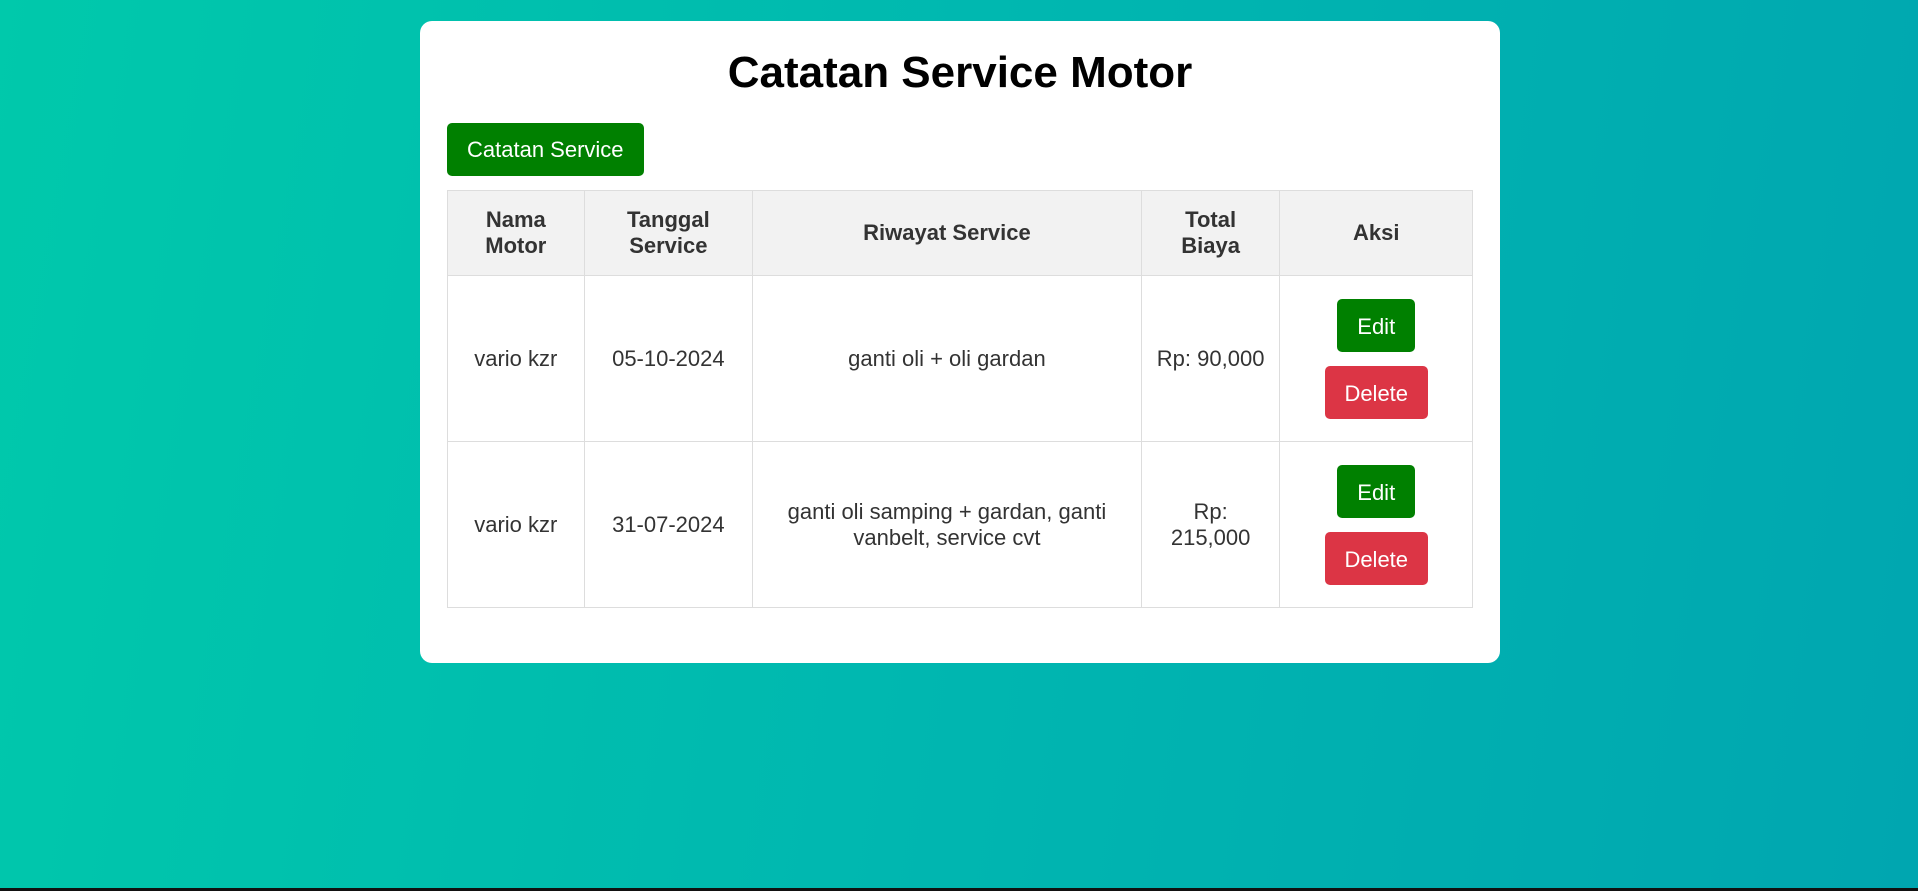 The height and width of the screenshot is (891, 1918). I want to click on header-nama-motor: Nama Motor, so click(516, 233).